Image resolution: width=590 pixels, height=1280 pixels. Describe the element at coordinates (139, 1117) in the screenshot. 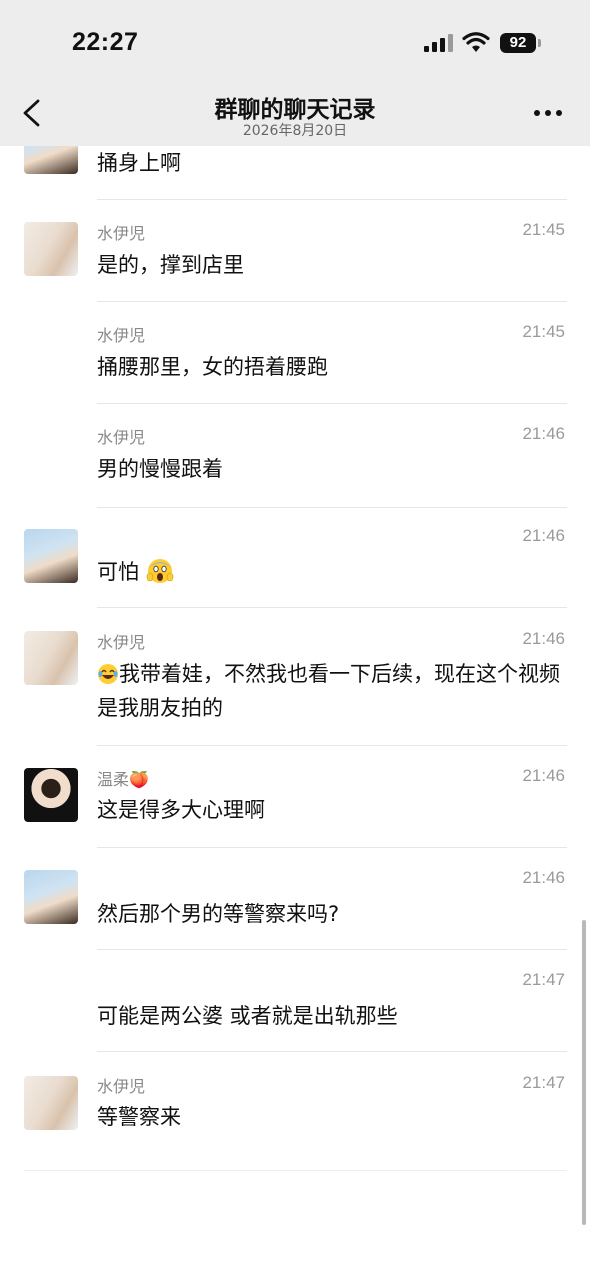

I see `message-text: 等警察来` at that location.